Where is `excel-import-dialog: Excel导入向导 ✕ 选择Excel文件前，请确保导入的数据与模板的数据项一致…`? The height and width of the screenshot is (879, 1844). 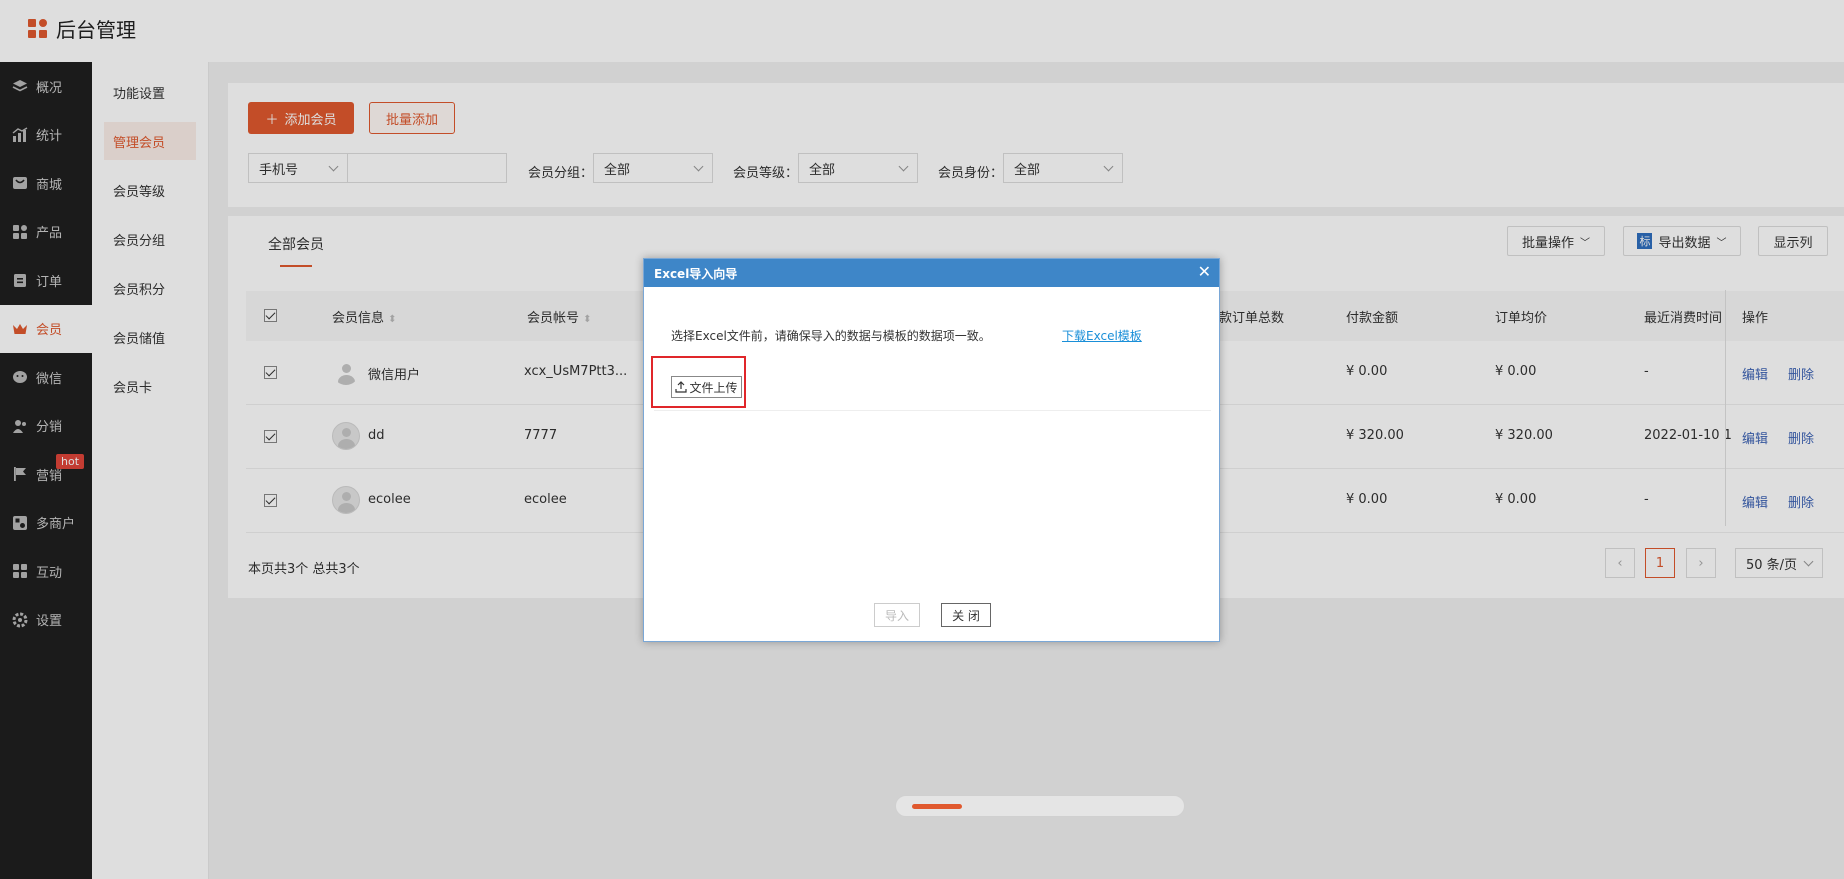 excel-import-dialog: Excel导入向导 ✕ 选择Excel文件前，请确保导入的数据与模板的数据项一致… is located at coordinates (931, 450).